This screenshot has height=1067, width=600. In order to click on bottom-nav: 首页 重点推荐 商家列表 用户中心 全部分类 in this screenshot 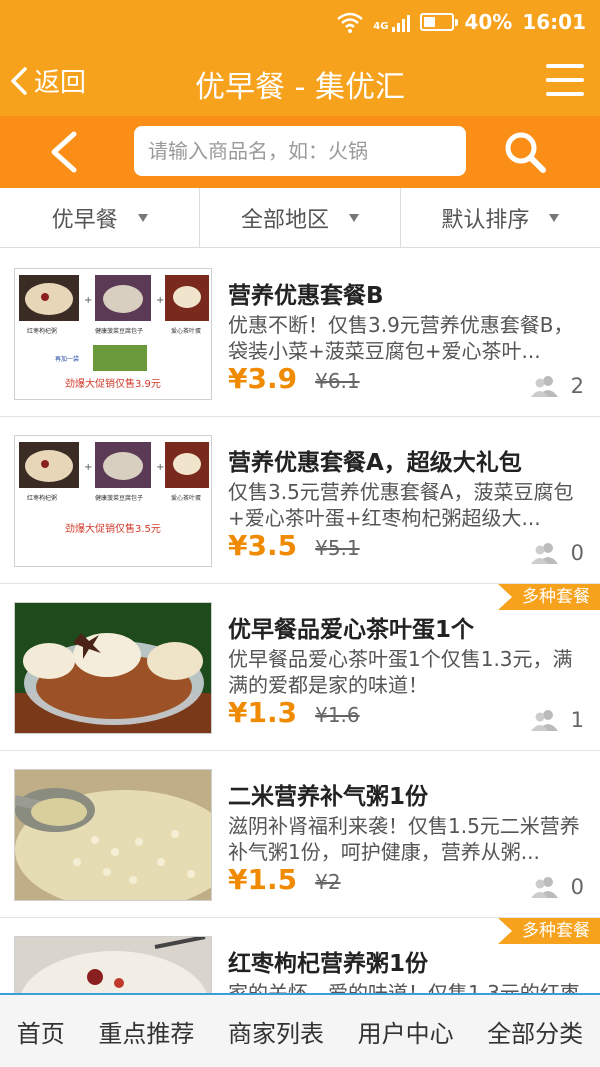, I will do `click(300, 1030)`.